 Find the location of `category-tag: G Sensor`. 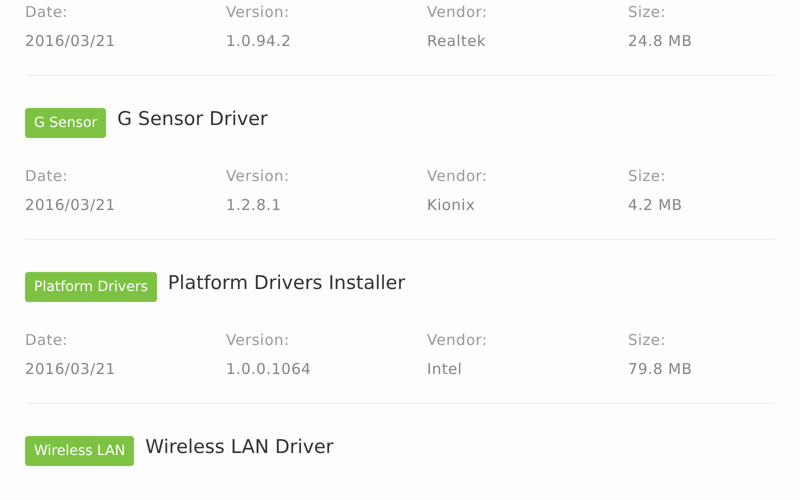

category-tag: G Sensor is located at coordinates (65, 123).